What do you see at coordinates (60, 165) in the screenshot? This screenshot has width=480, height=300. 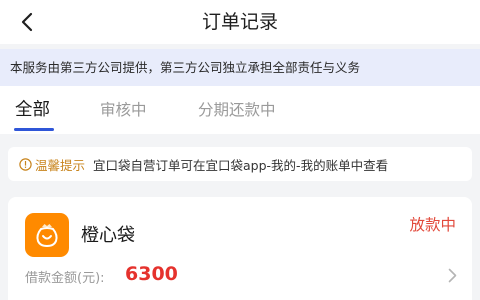 I see `tip-label: 温馨提示` at bounding box center [60, 165].